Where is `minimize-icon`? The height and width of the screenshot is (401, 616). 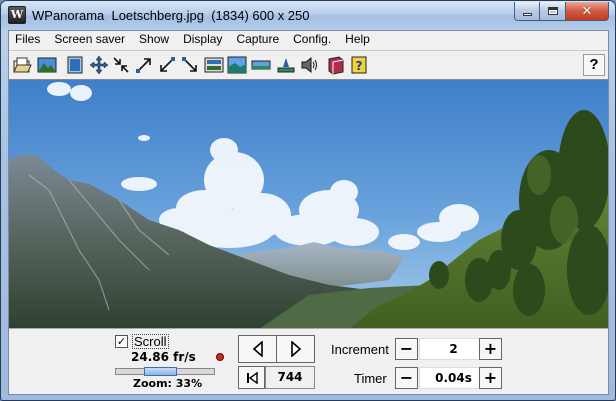 minimize-icon is located at coordinates (527, 14).